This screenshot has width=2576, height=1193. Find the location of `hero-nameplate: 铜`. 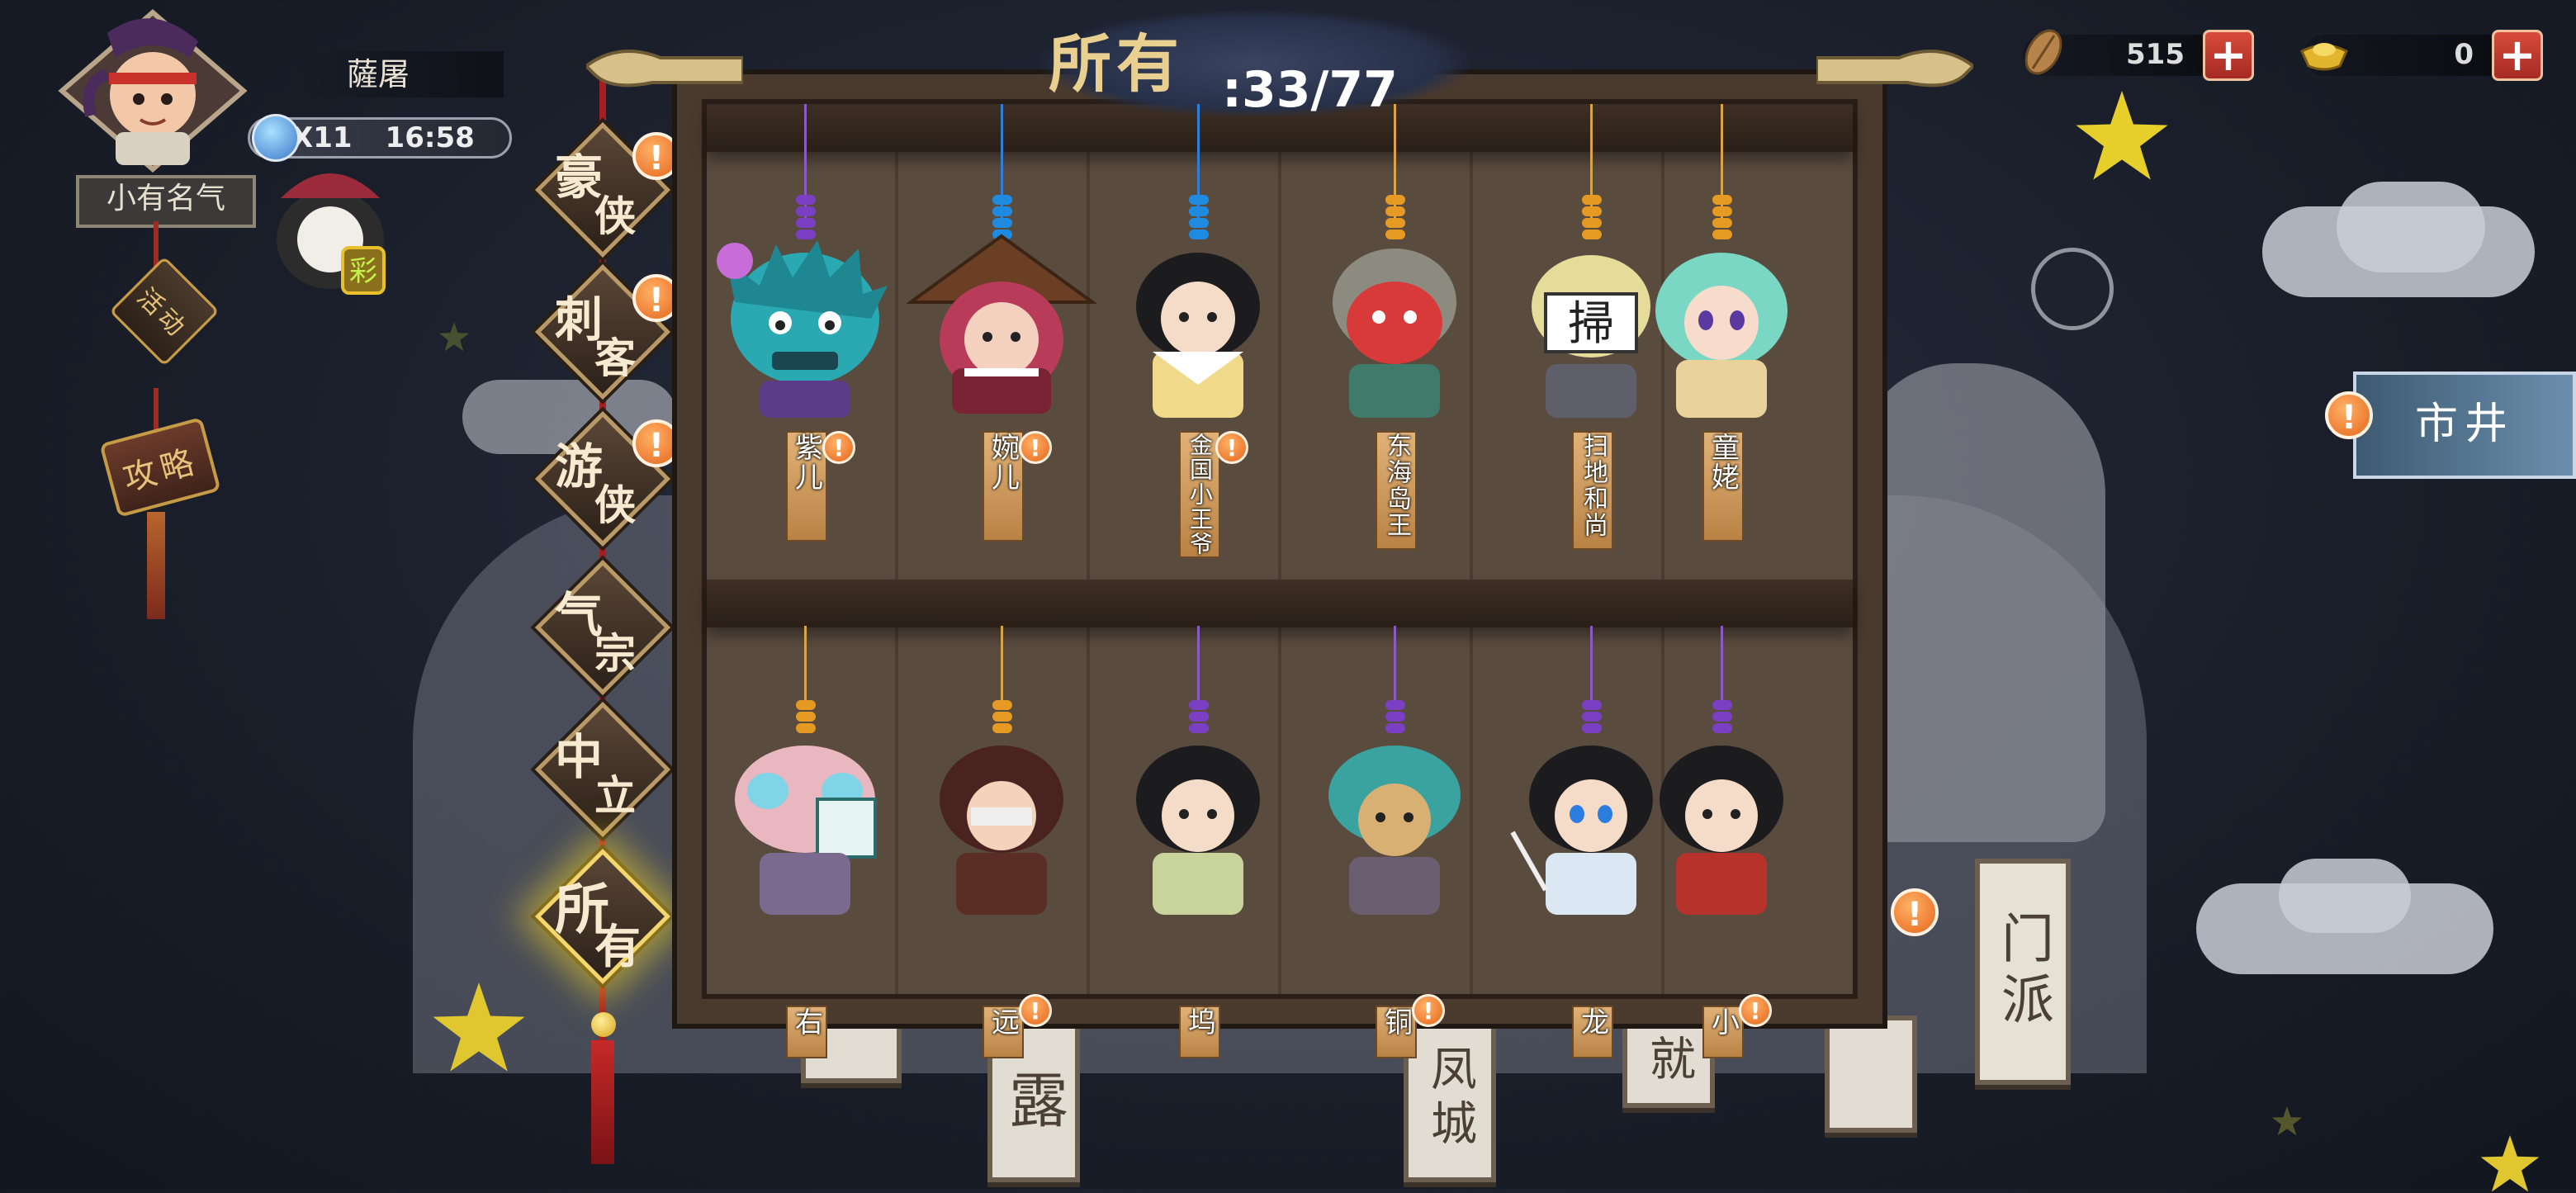

hero-nameplate: 铜 is located at coordinates (1396, 1032).